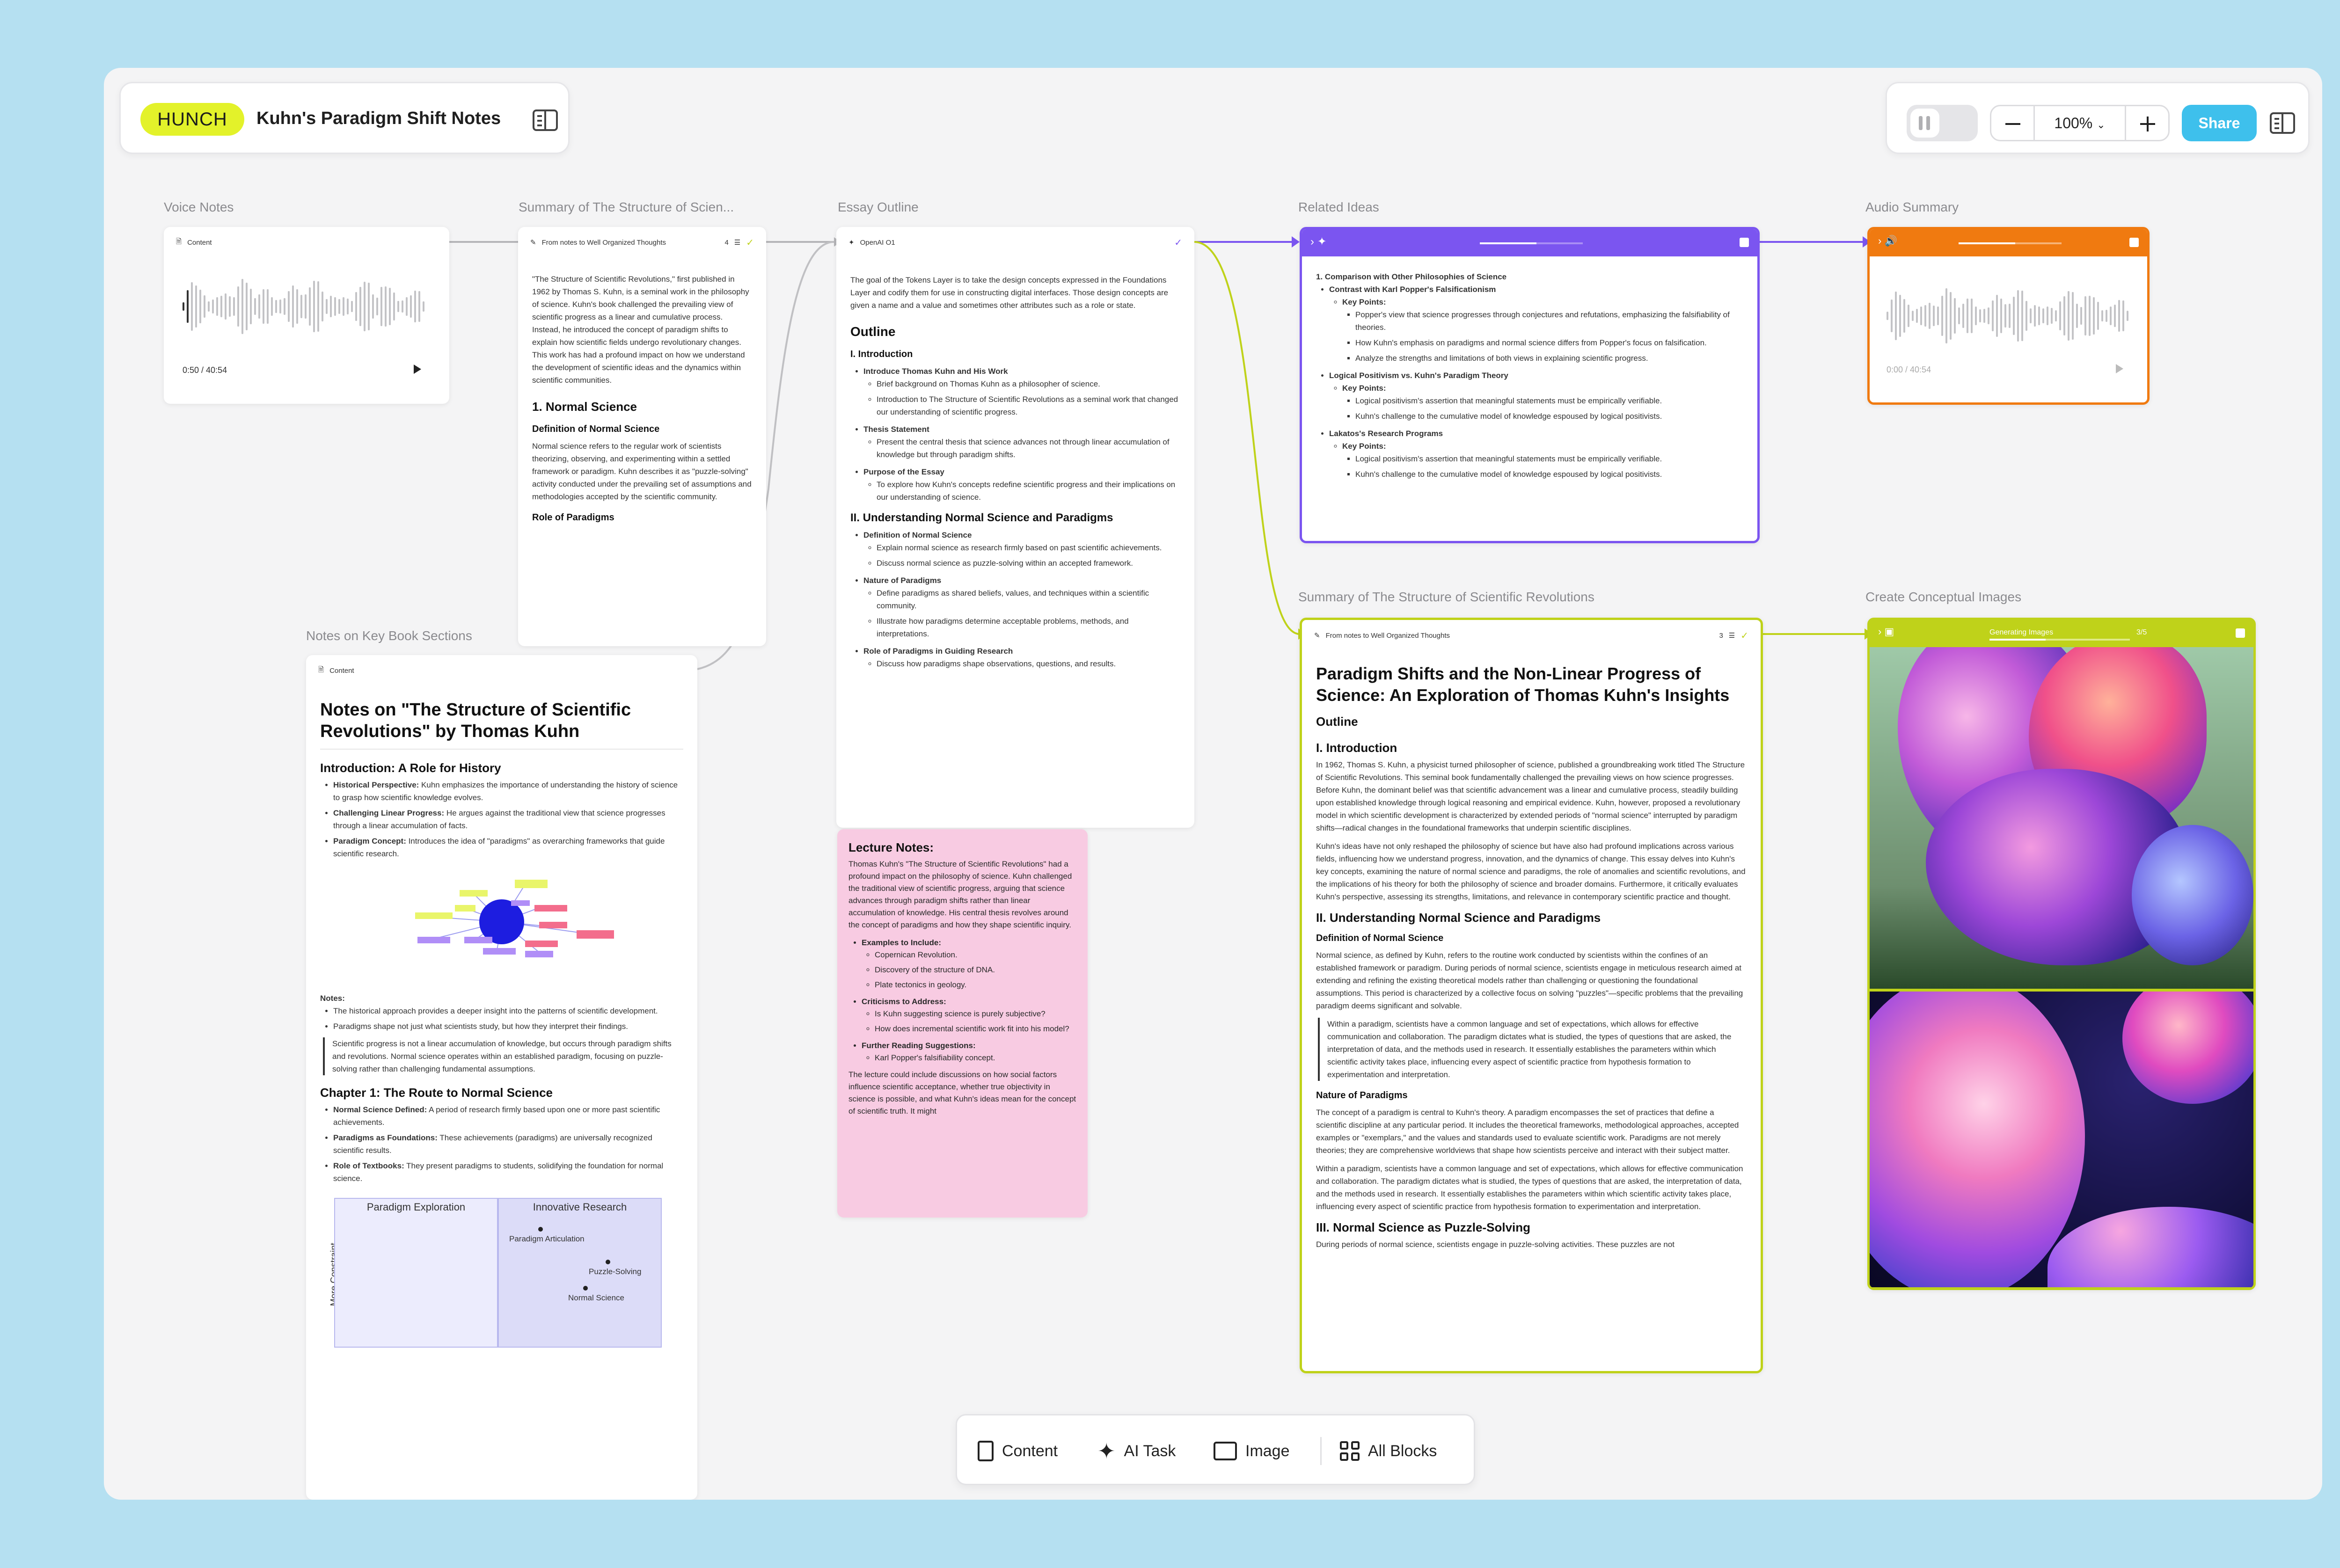  What do you see at coordinates (1268, 1451) in the screenshot?
I see `add-image-label: Image` at bounding box center [1268, 1451].